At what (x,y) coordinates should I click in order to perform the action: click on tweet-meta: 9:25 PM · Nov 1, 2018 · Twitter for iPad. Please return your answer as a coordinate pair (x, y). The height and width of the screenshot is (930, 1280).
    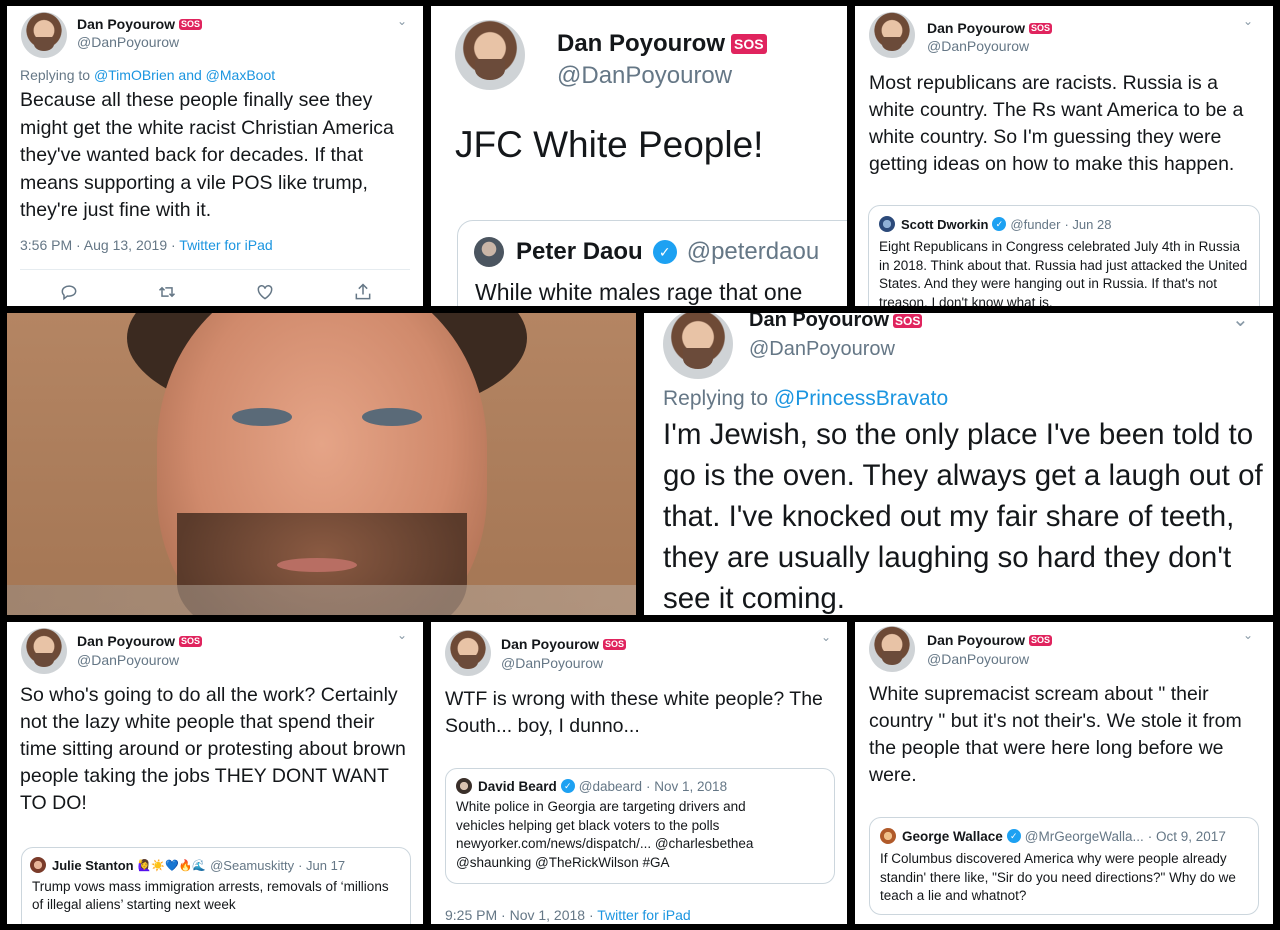
    Looking at the image, I should click on (568, 915).